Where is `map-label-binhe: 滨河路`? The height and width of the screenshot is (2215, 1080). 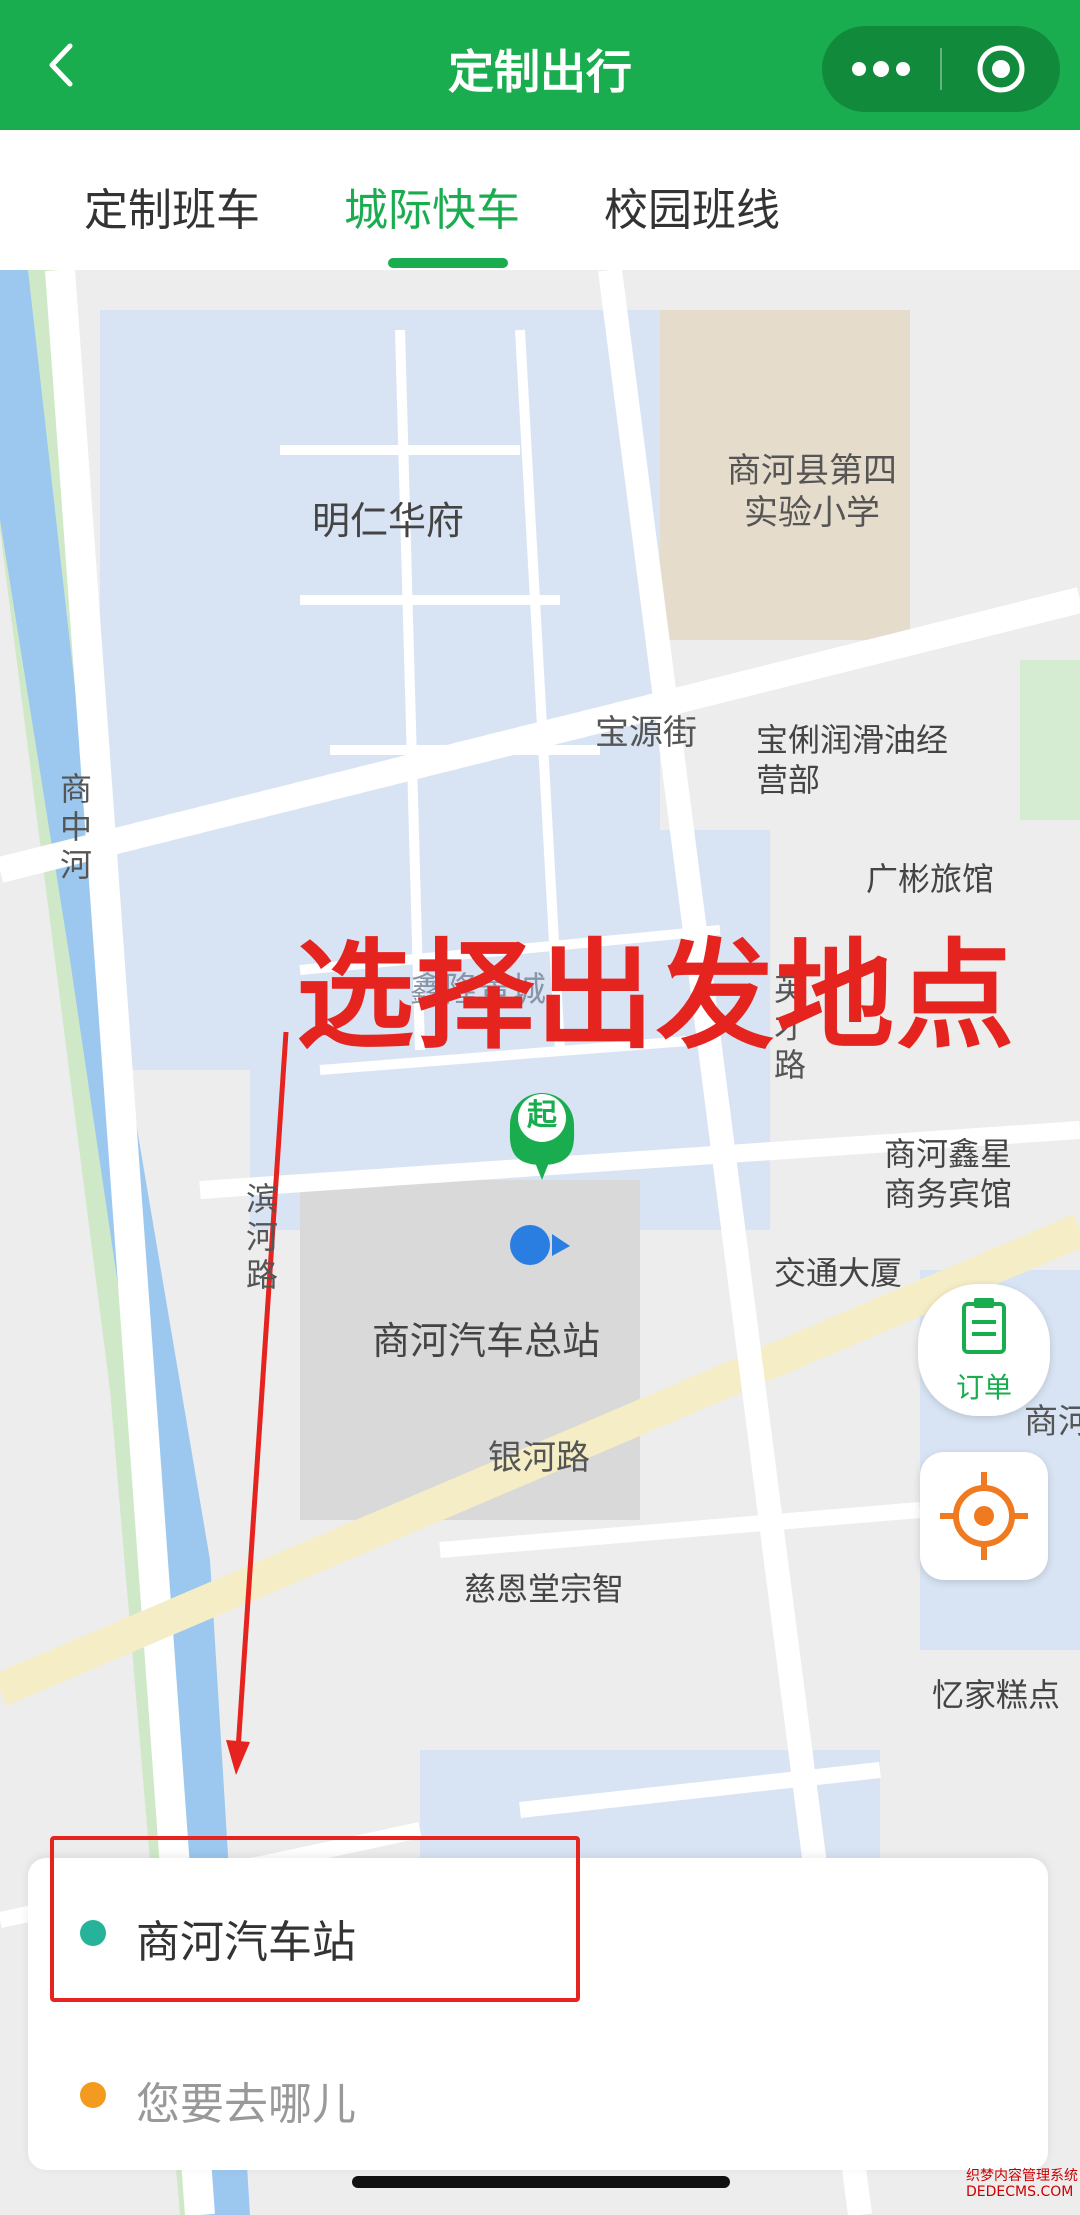 map-label-binhe: 滨河路 is located at coordinates (261, 1237).